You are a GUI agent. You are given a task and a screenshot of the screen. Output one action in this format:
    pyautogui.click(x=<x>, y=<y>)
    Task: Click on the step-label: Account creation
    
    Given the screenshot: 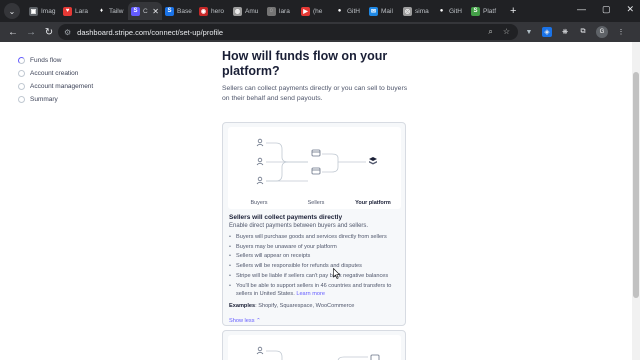 What is the action you would take?
    pyautogui.click(x=54, y=73)
    